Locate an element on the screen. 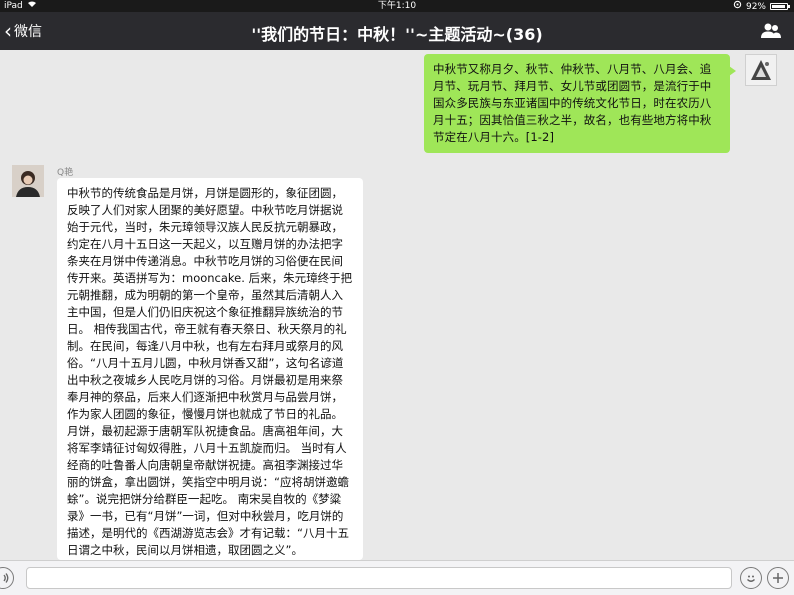 This screenshot has width=794, height=595. chat-title: ''我们的节日：中秋！''~主题活动~(36) is located at coordinates (397, 34).